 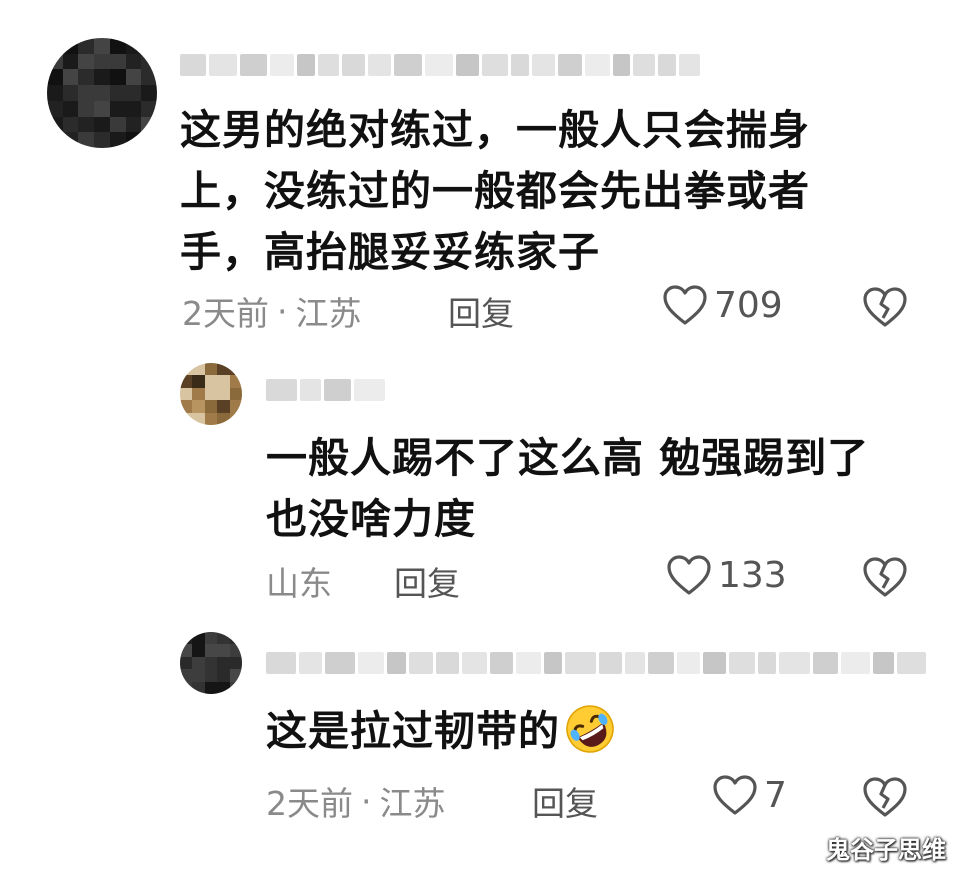 I want to click on comment-text: 一般人踢不了这么高 勉强踢到了 也没啥力度, so click(x=568, y=488).